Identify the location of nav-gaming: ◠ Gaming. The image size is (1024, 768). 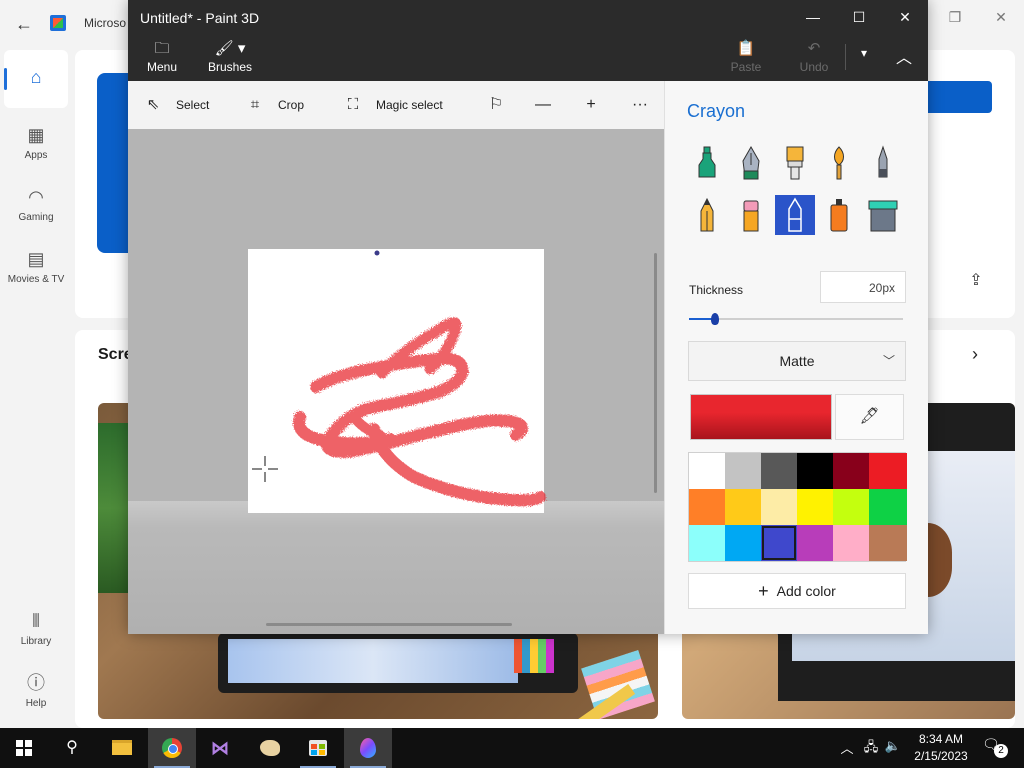
(36, 207).